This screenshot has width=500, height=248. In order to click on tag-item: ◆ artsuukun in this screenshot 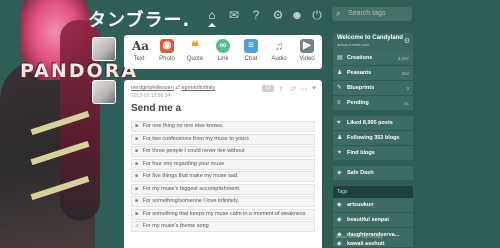, I will do `click(373, 205)`.